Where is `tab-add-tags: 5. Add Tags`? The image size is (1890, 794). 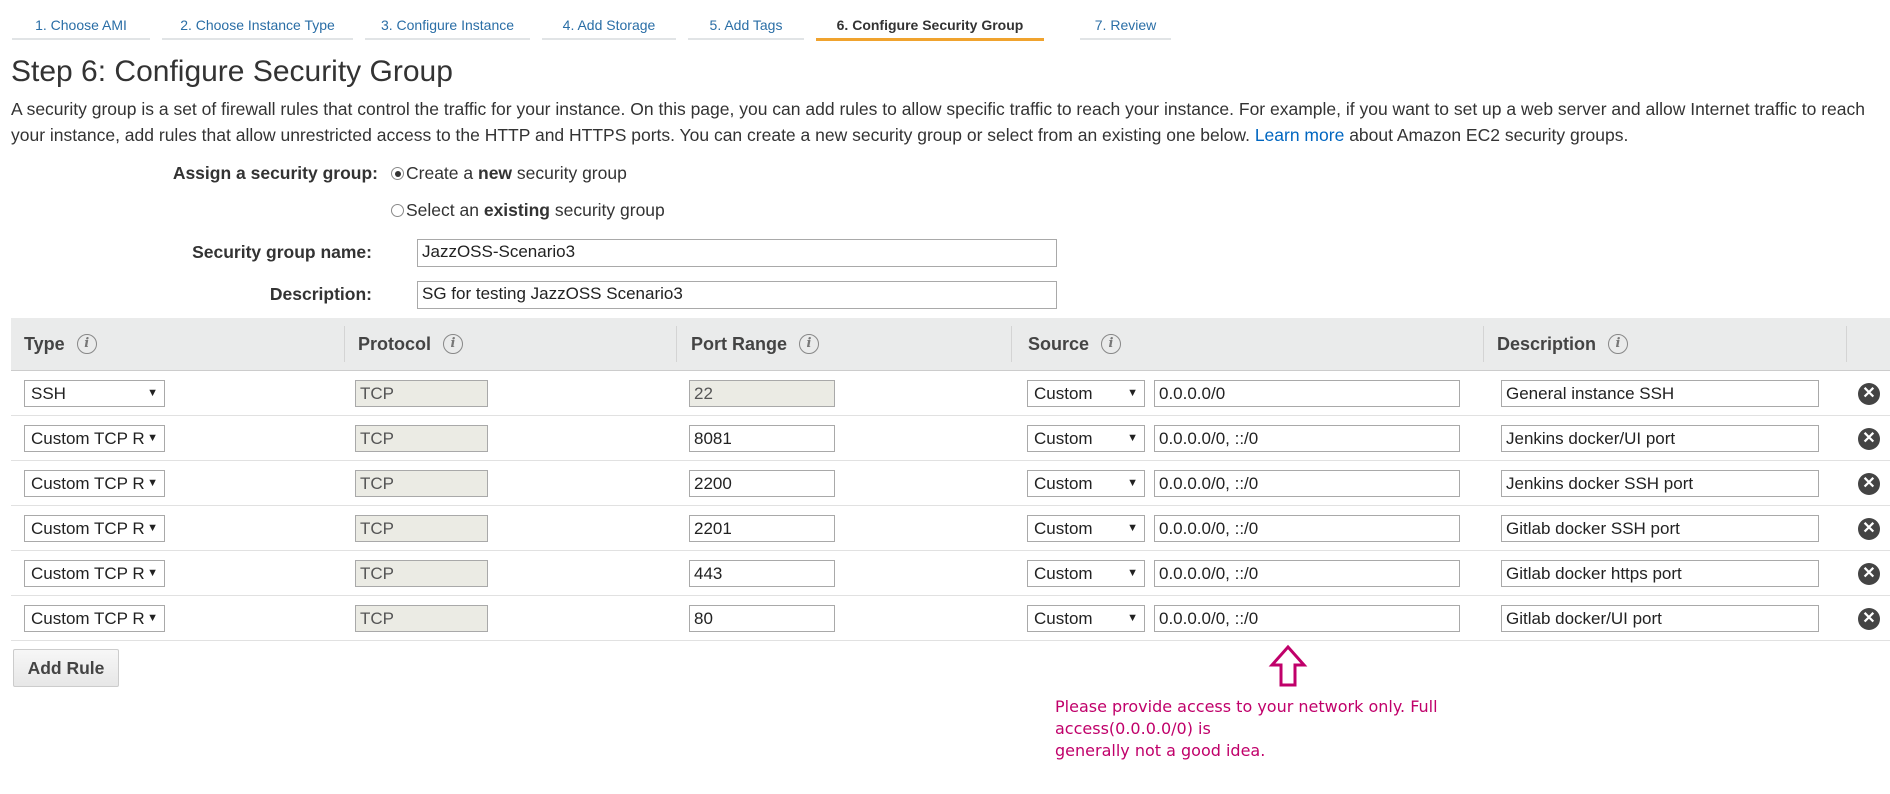
tab-add-tags: 5. Add Tags is located at coordinates (746, 24).